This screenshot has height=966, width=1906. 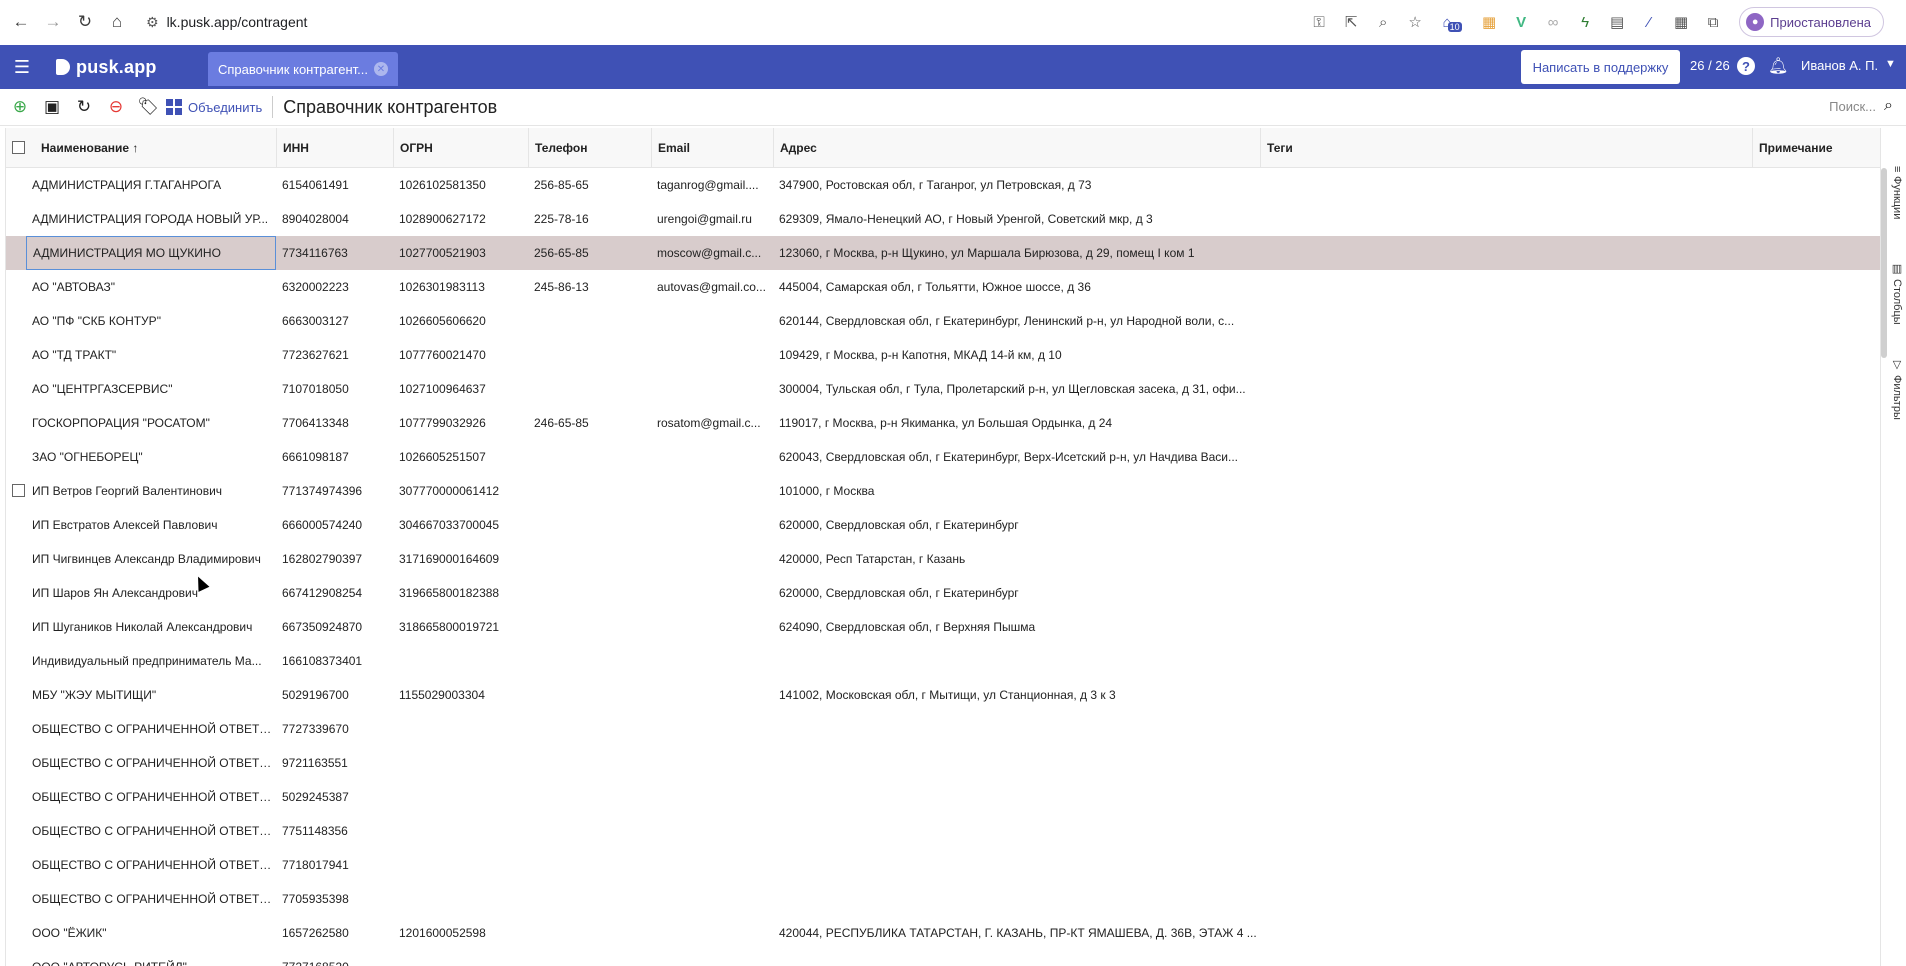 What do you see at coordinates (1895, 106) in the screenshot?
I see `search-icon: ⌕` at bounding box center [1895, 106].